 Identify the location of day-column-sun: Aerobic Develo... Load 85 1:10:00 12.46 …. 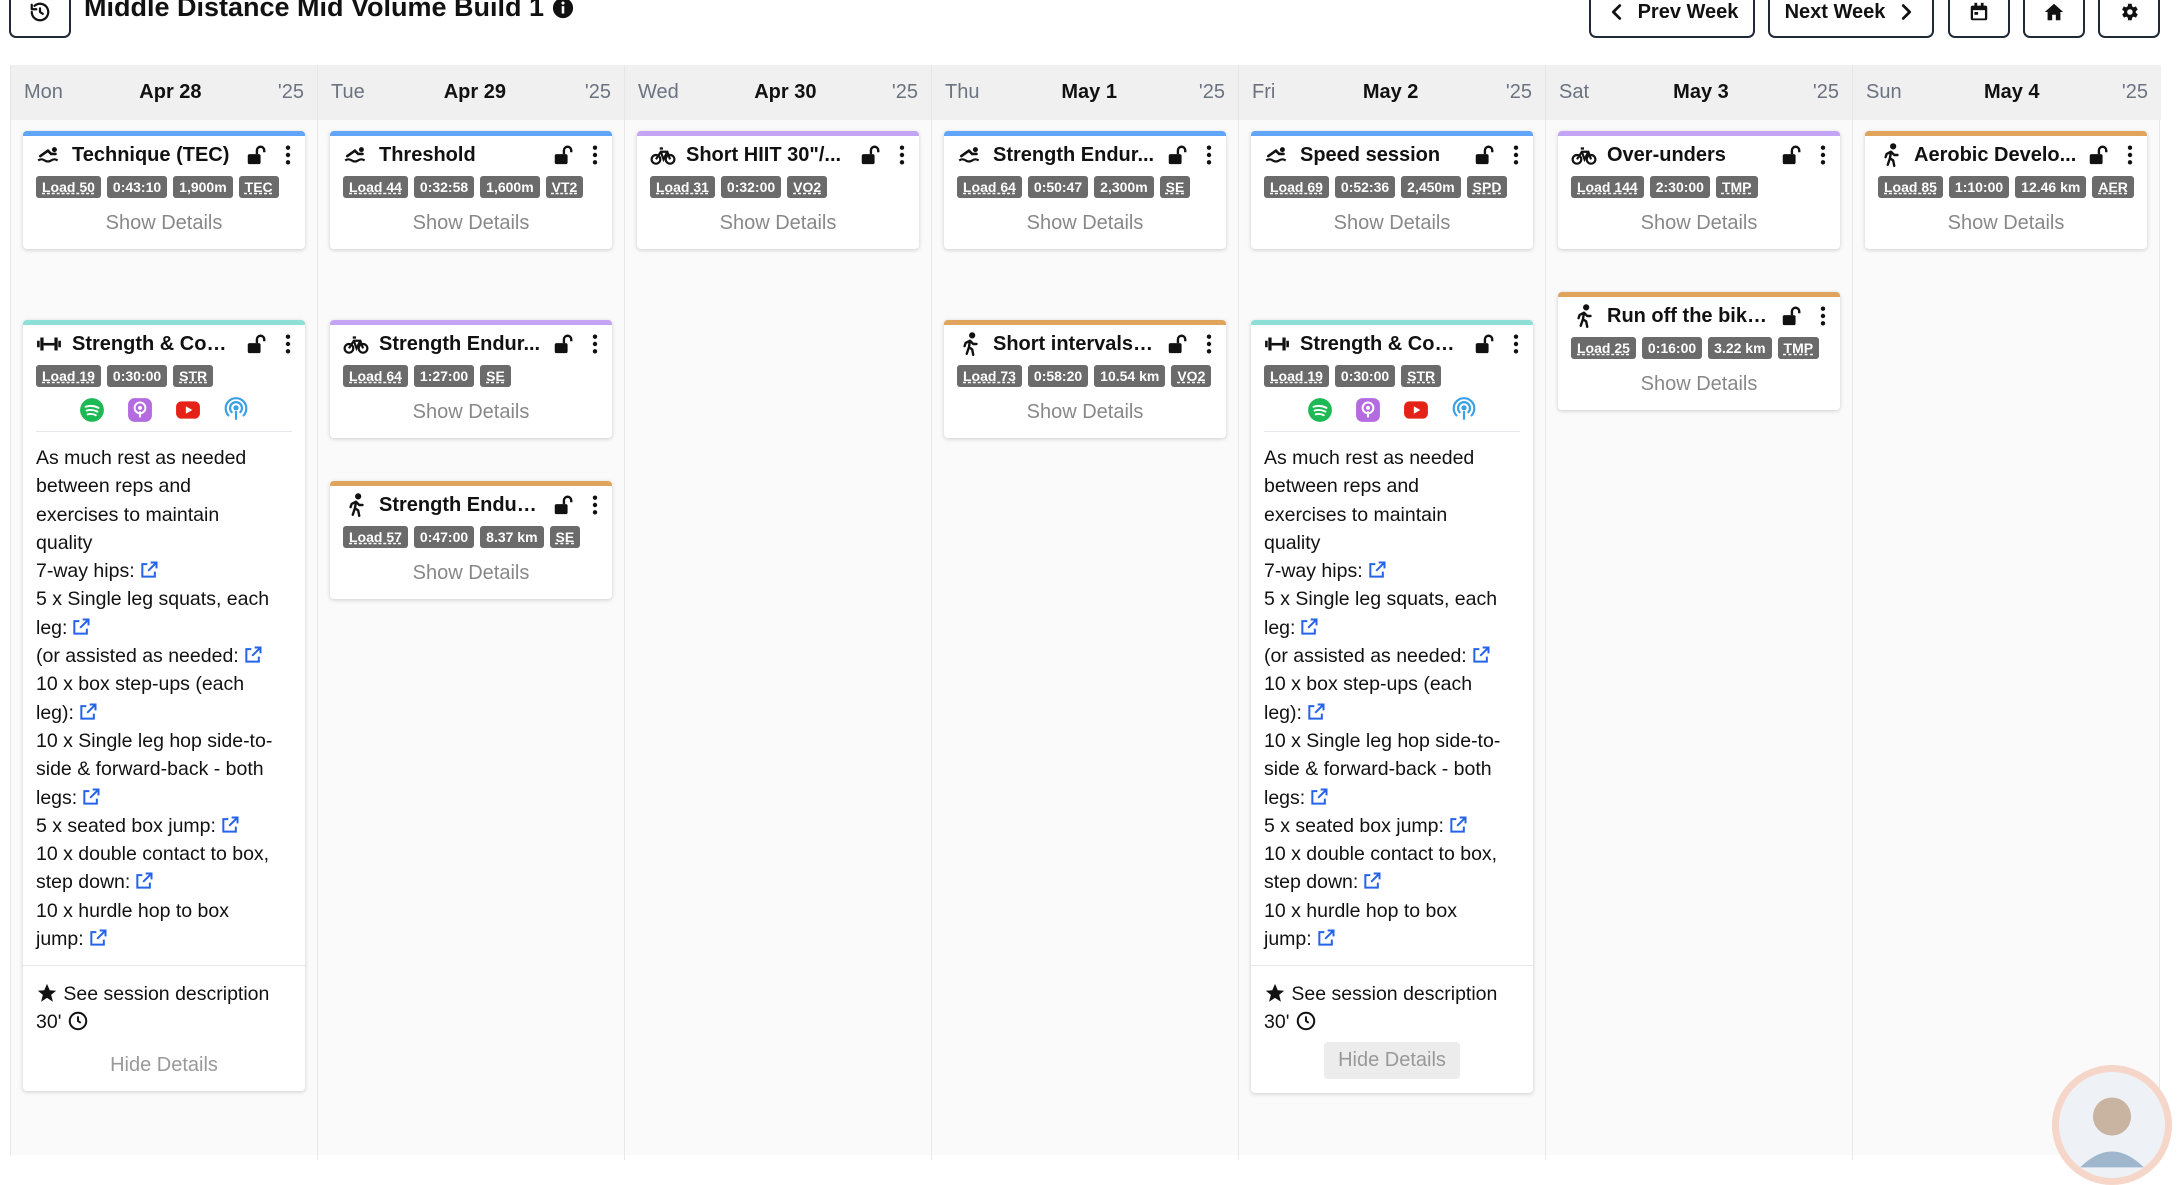
(2007, 640).